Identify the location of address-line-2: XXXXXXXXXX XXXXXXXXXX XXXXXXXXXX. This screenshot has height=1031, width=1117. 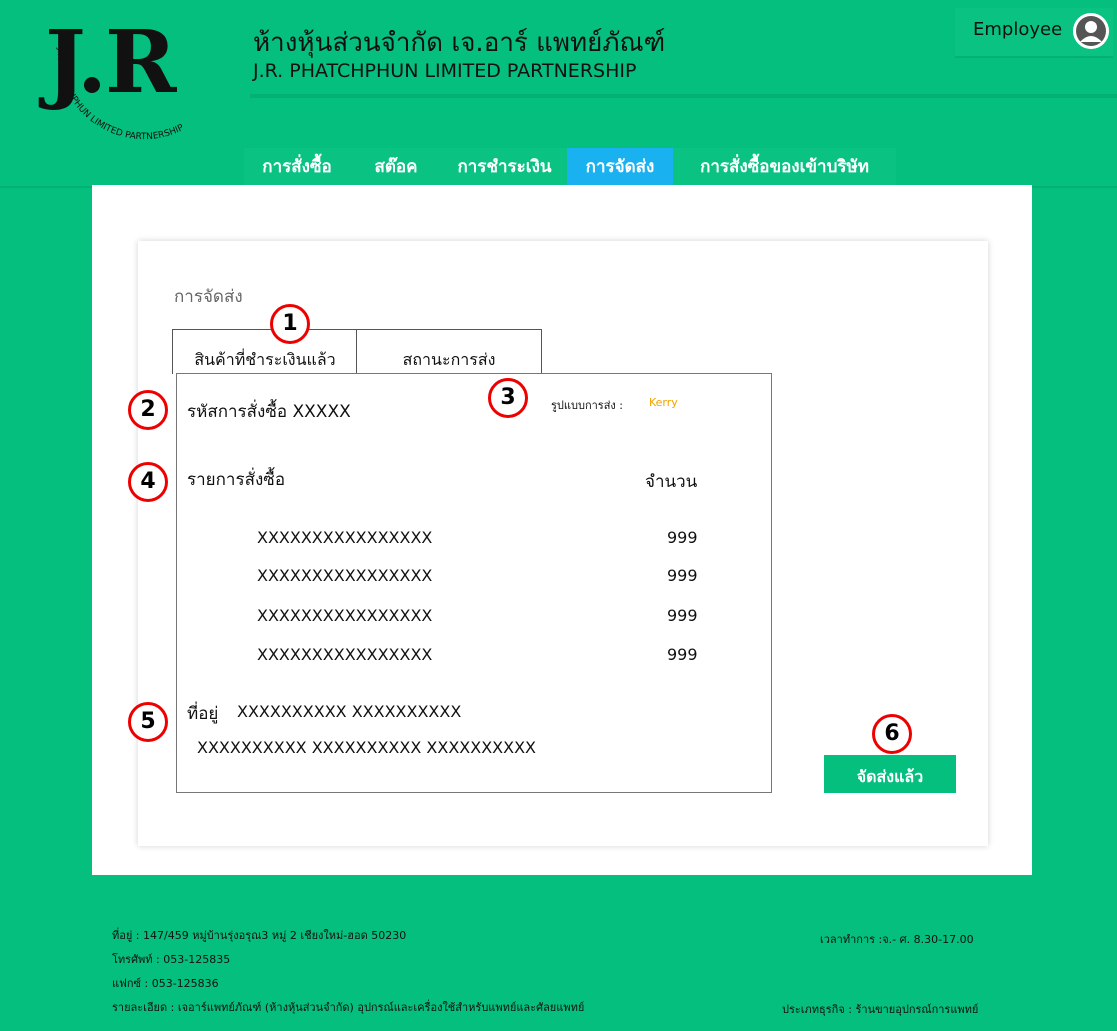
(366, 747).